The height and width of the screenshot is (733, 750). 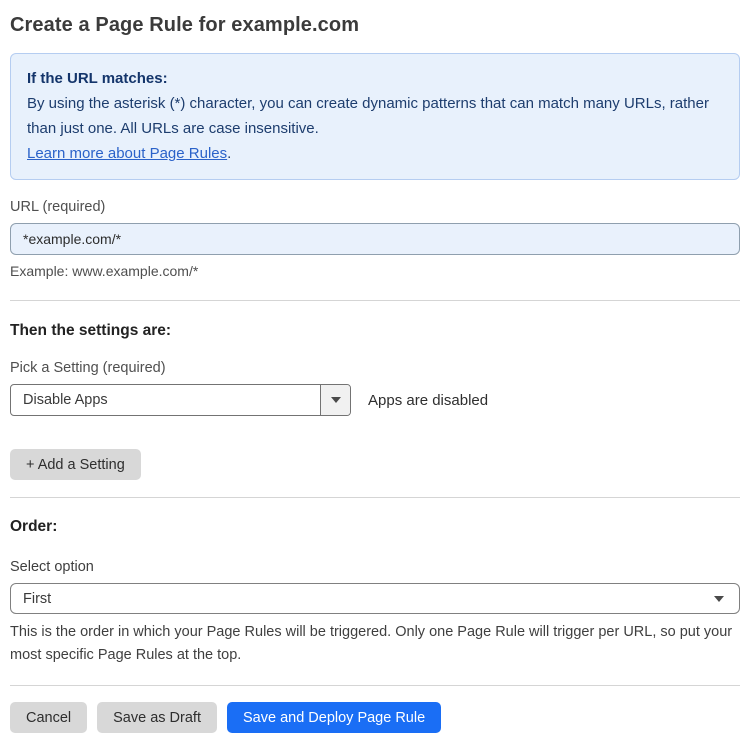 What do you see at coordinates (75, 464) in the screenshot?
I see `add-setting-button: + Add a Setting` at bounding box center [75, 464].